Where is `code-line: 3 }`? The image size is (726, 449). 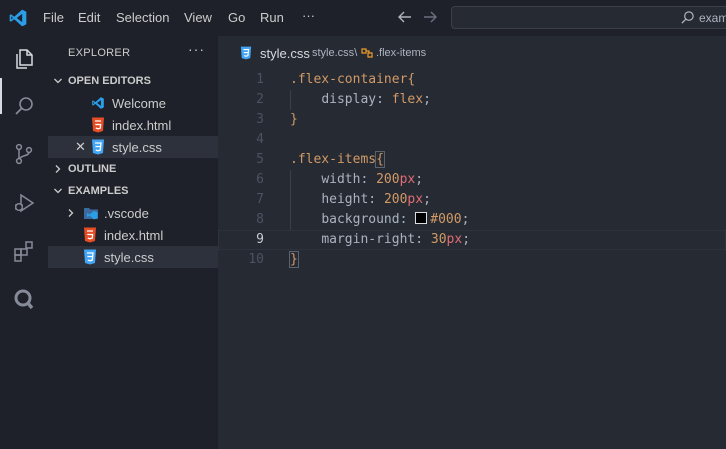
code-line: 3 } is located at coordinates (472, 120).